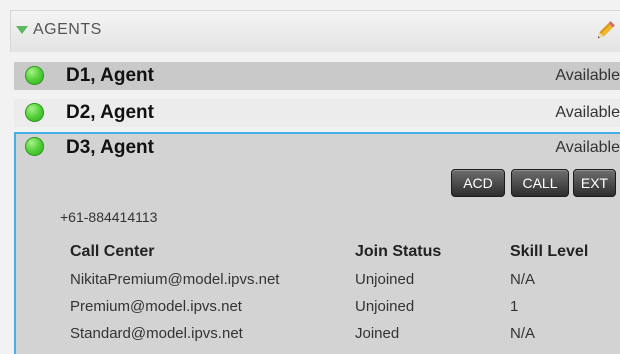  I want to click on agents-panel-header: AGENTS, so click(315, 31).